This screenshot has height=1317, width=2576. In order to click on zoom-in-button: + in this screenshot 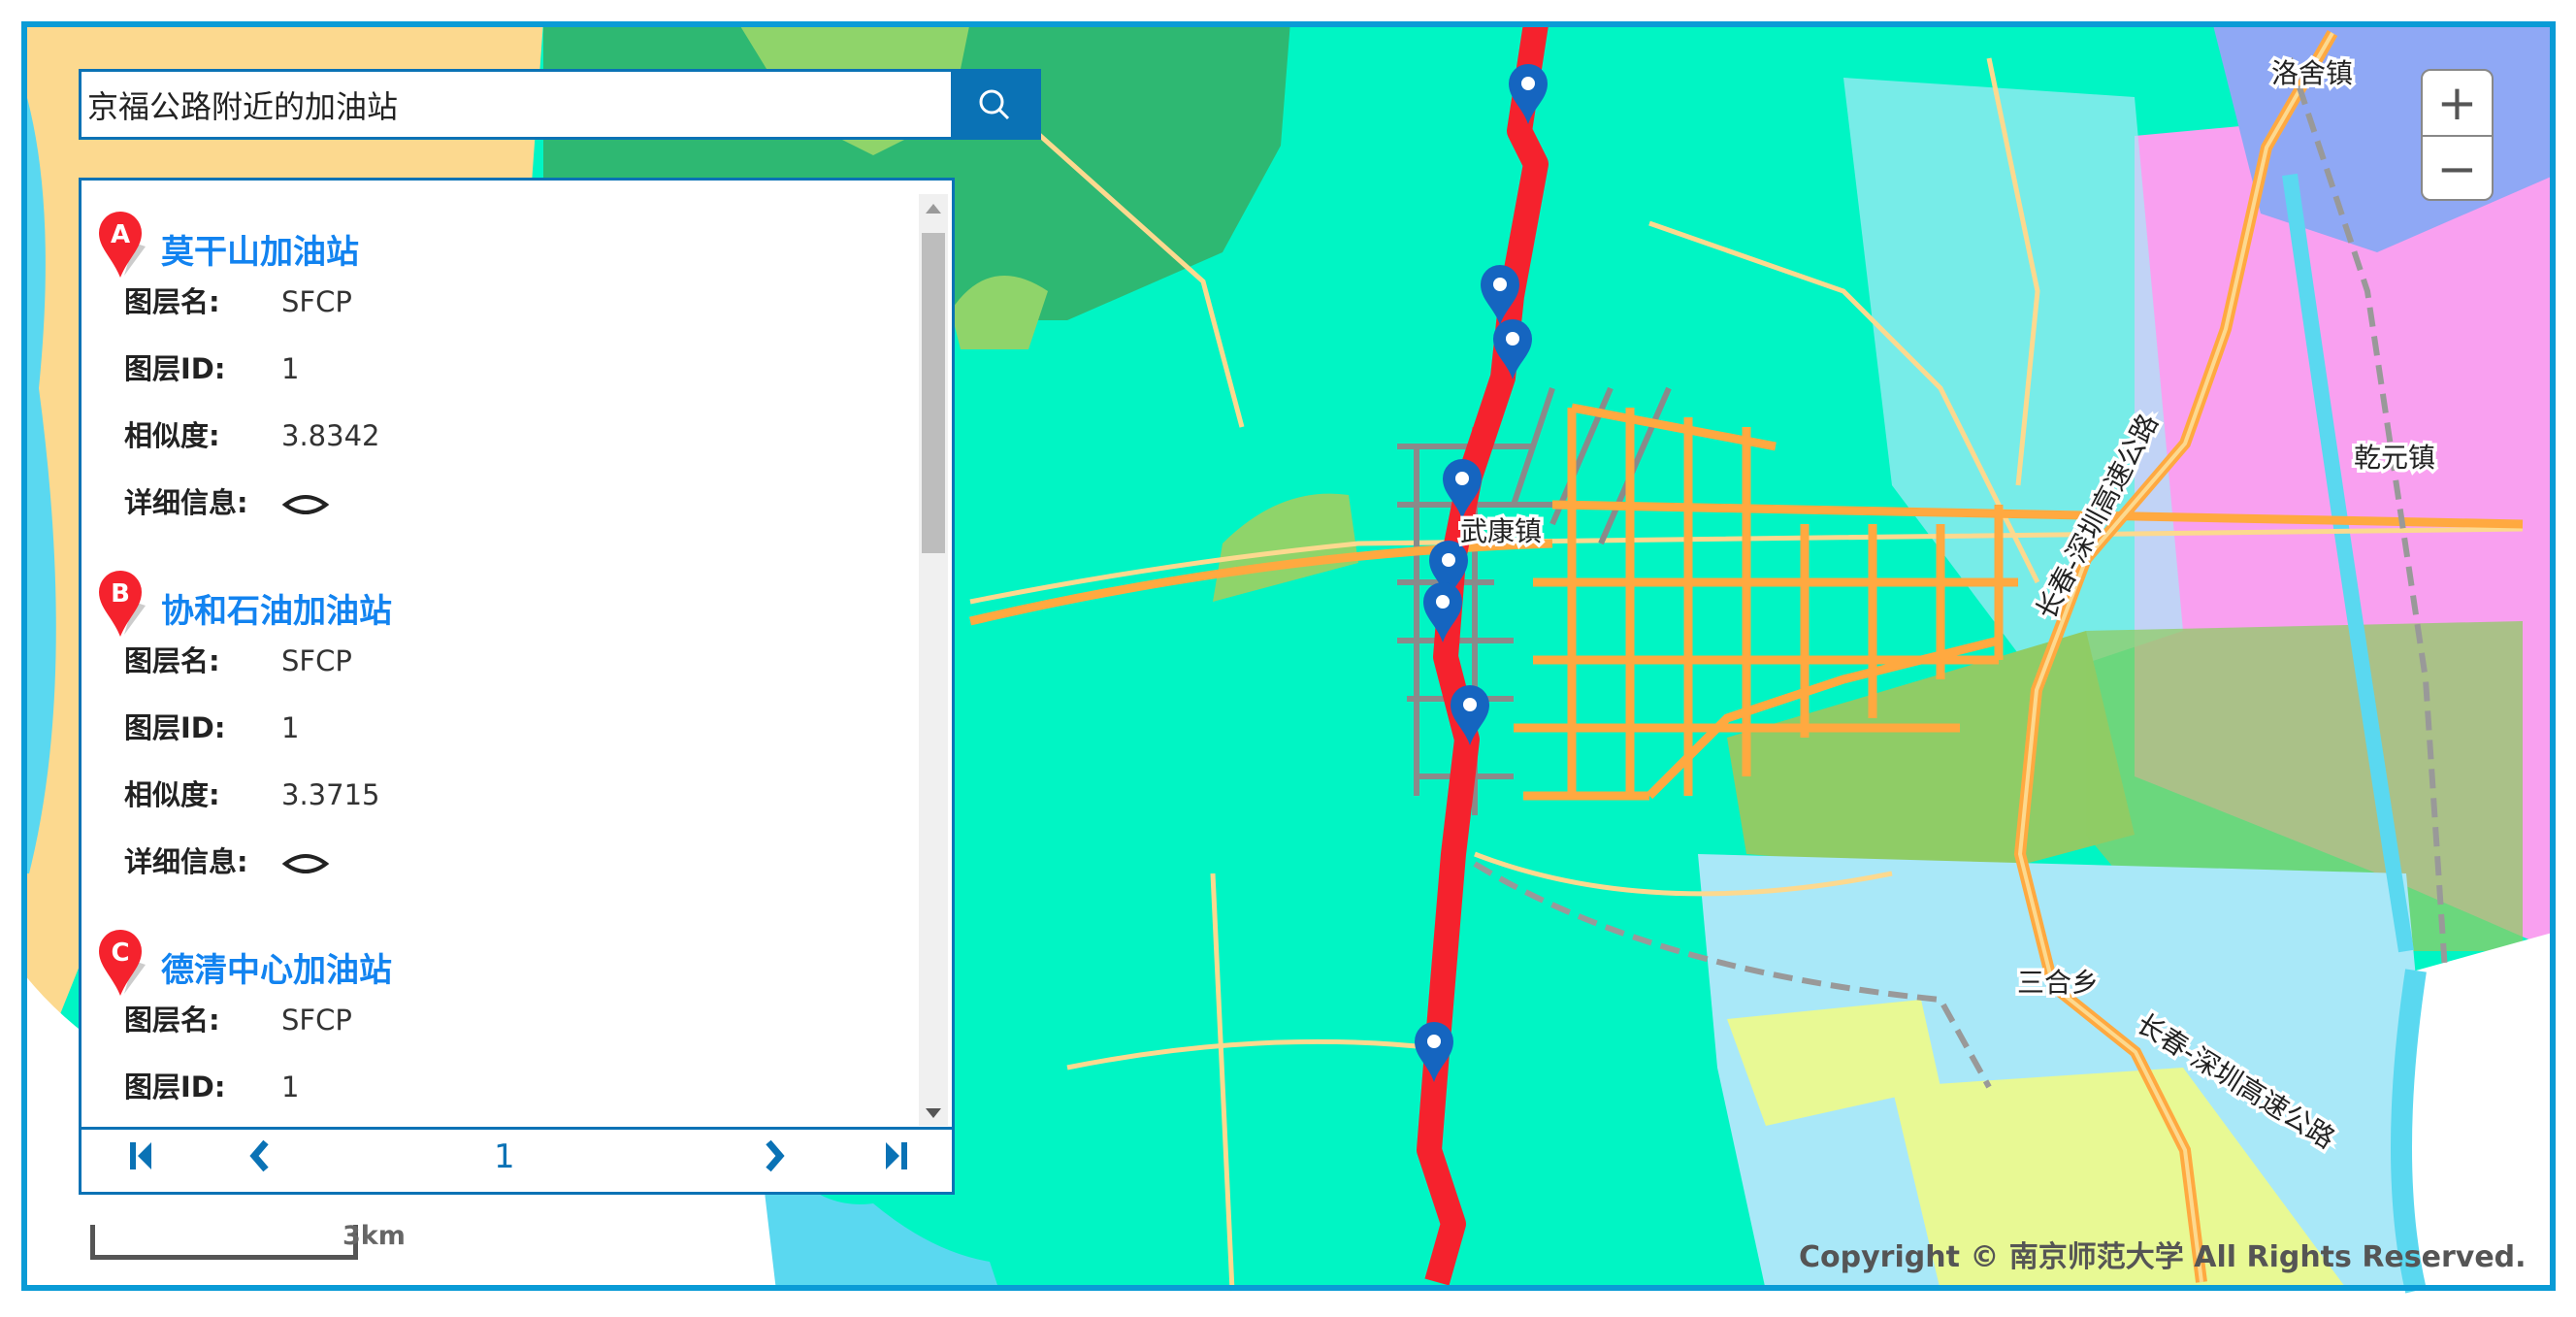, I will do `click(2457, 103)`.